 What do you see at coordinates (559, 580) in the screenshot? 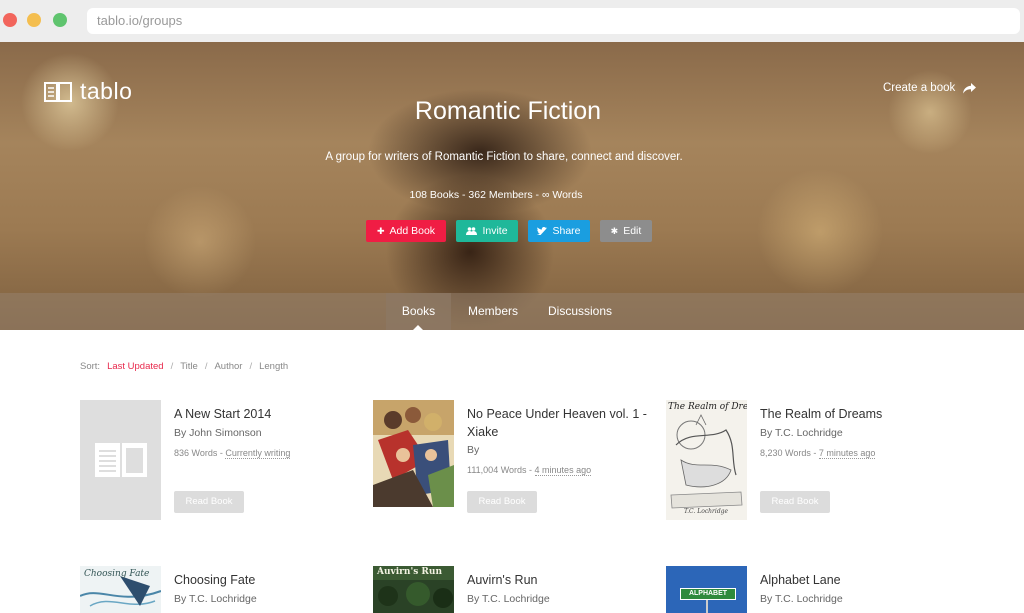
I see `book-title: Auvirn's Run` at bounding box center [559, 580].